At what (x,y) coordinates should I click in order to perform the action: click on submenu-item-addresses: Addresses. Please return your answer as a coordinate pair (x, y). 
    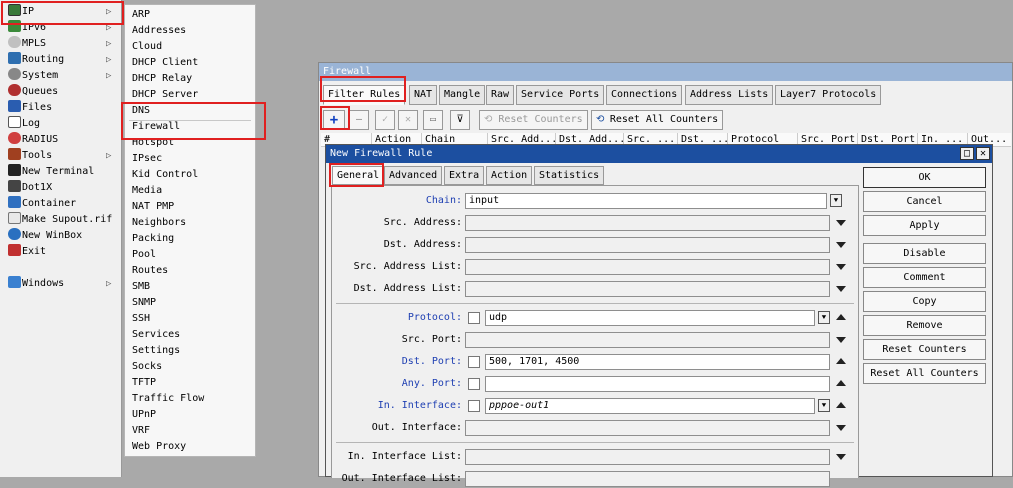
    Looking at the image, I should click on (159, 31).